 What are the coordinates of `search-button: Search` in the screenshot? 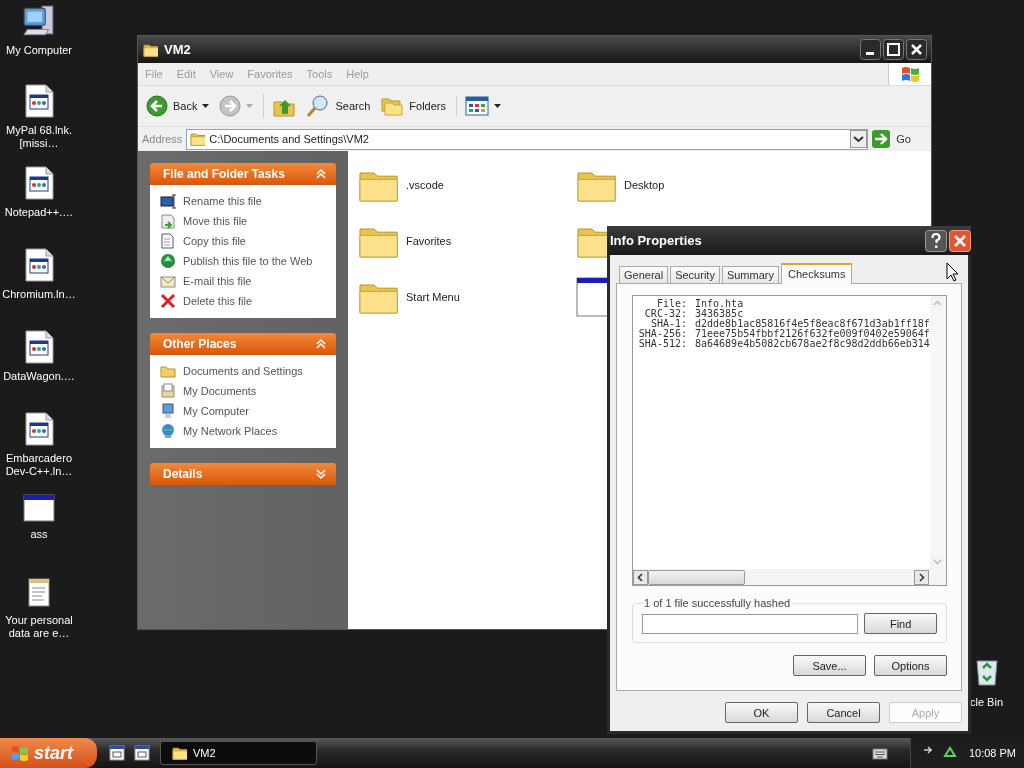 It's located at (338, 106).